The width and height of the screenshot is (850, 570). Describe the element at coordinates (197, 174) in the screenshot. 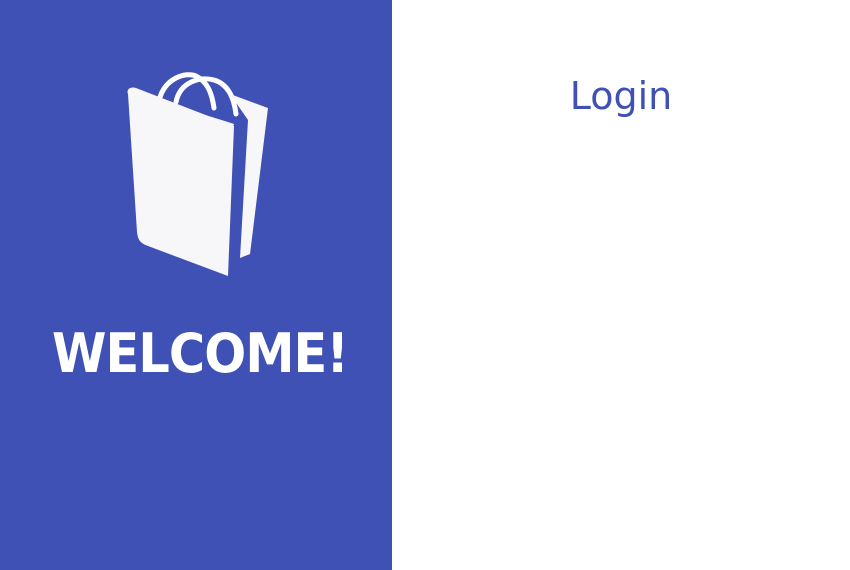

I see `shopping-bag-icon` at that location.